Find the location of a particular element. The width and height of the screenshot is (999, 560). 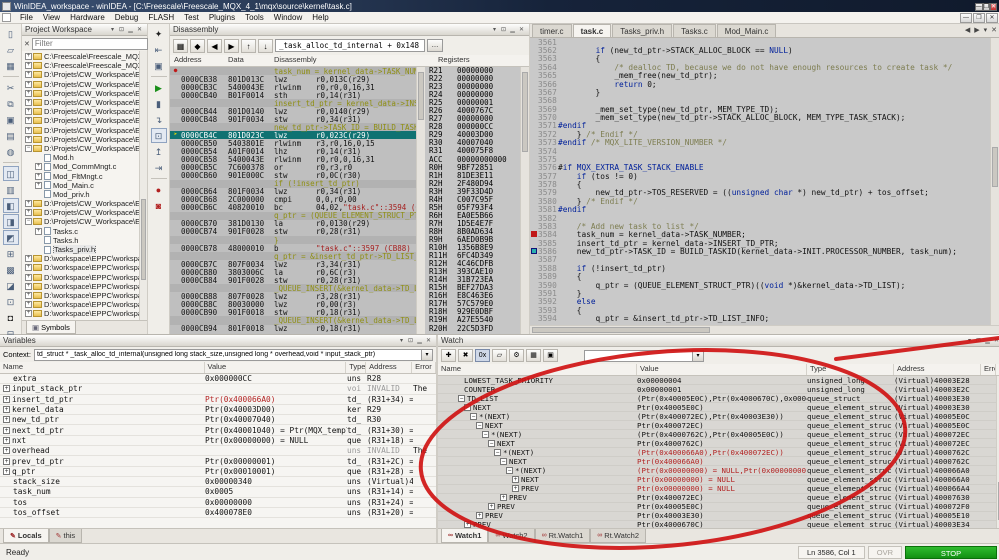

tree-item: − D:\Projets\CW_Workspace\EM is located at coordinates (80, 221).